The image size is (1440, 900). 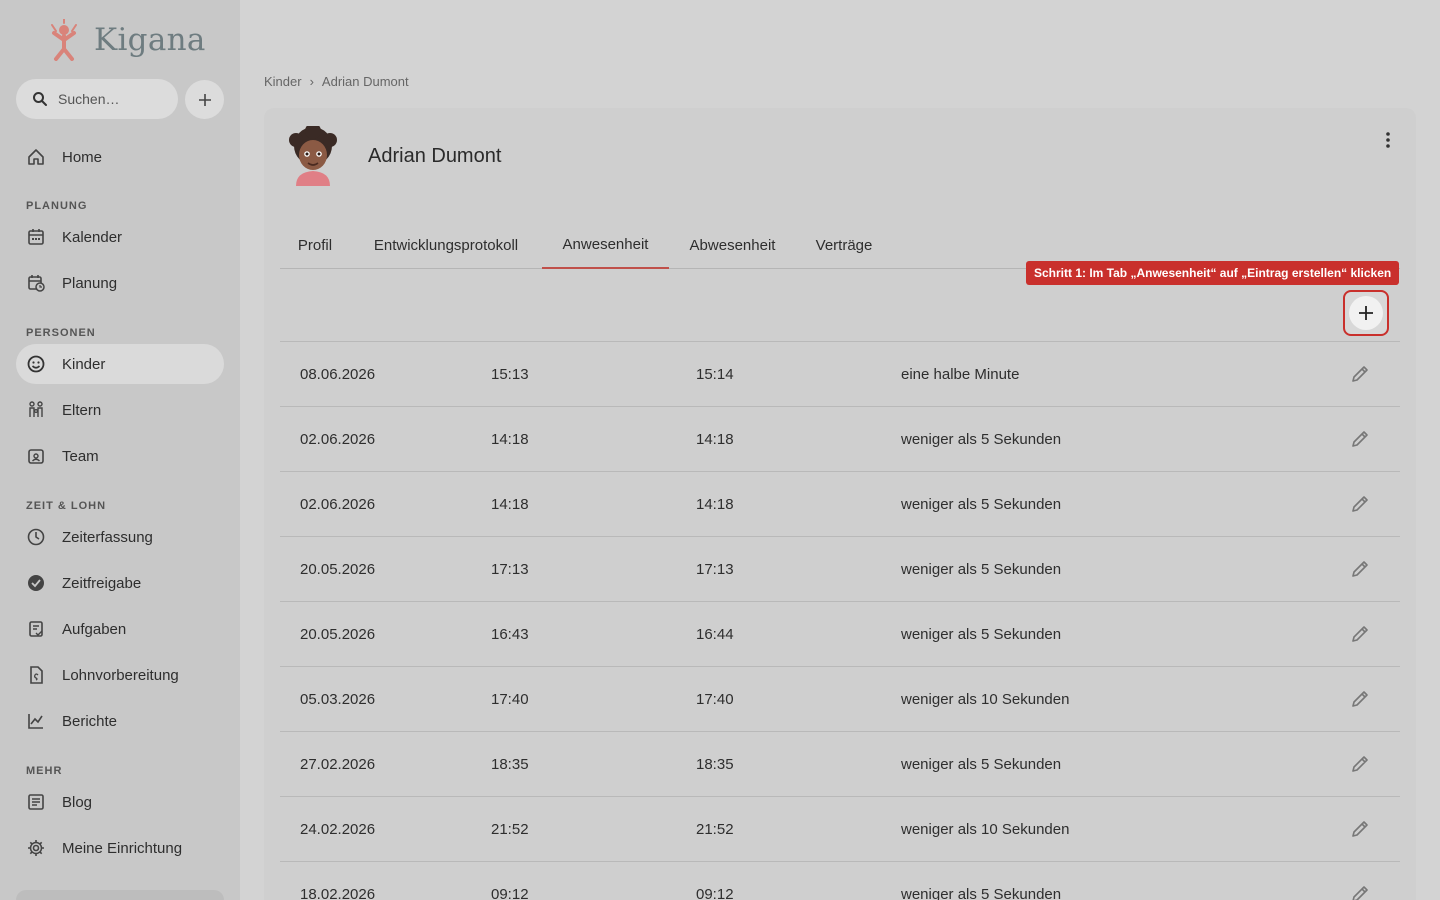 I want to click on child-avatar, so click(x=313, y=156).